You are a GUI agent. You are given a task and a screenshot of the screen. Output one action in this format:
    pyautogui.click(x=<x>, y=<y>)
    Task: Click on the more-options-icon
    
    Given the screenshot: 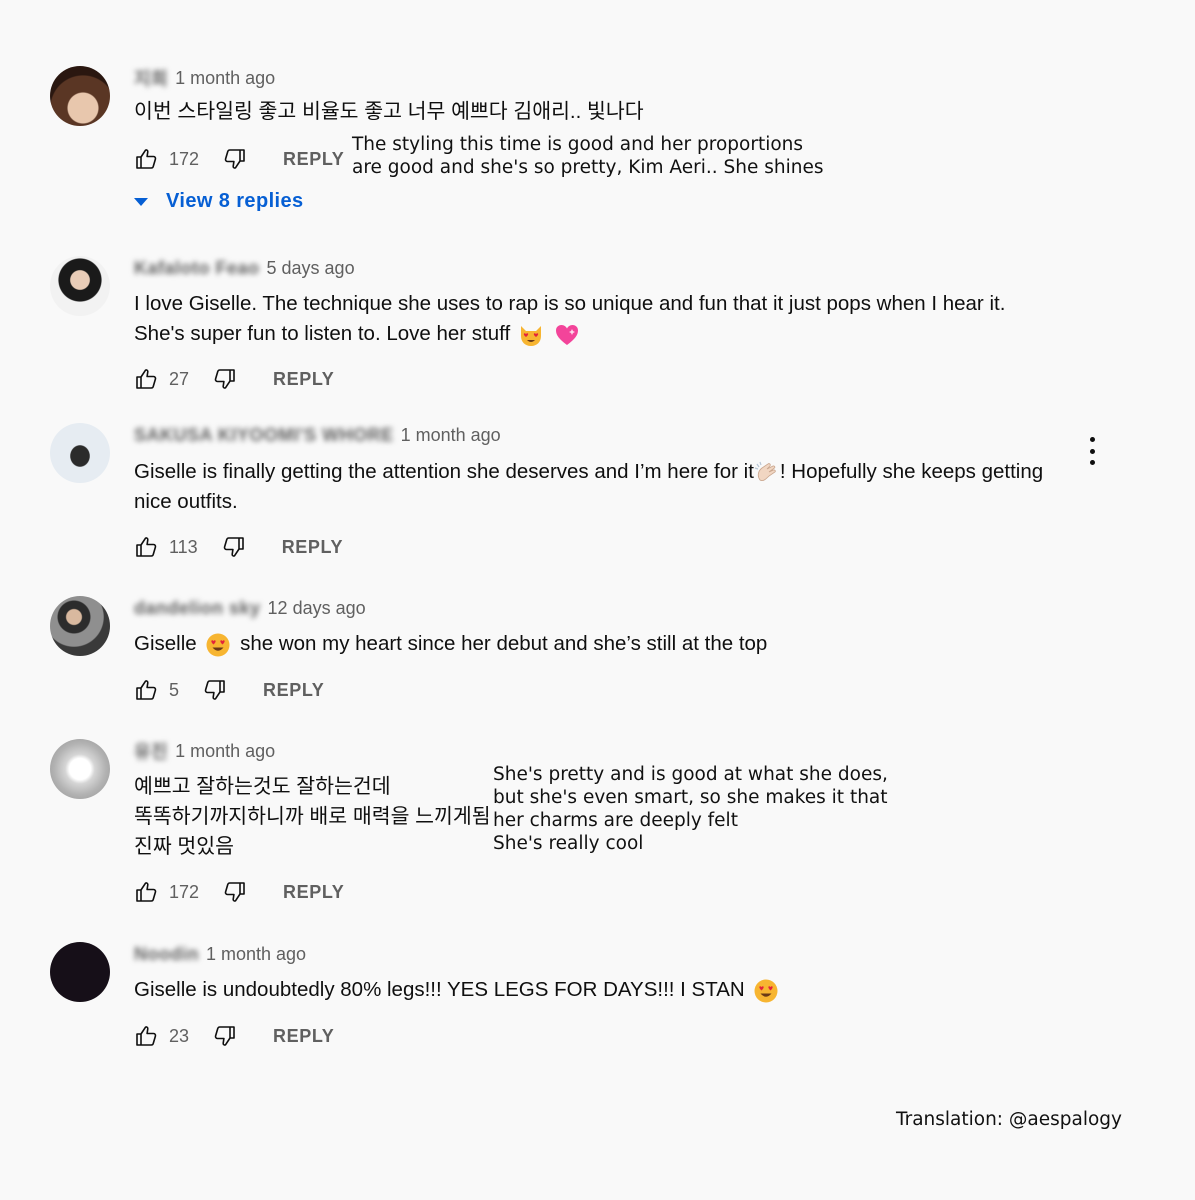 What is the action you would take?
    pyautogui.click(x=1092, y=451)
    